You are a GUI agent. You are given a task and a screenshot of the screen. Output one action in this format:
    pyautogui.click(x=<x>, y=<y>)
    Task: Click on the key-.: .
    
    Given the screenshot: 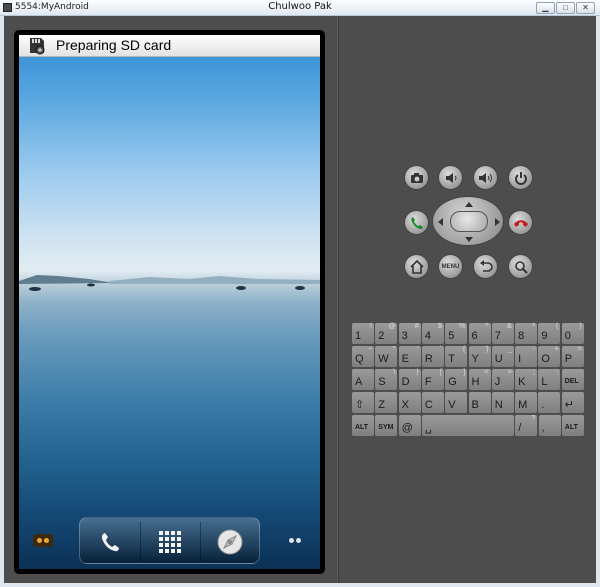 What is the action you would take?
    pyautogui.click(x=549, y=402)
    